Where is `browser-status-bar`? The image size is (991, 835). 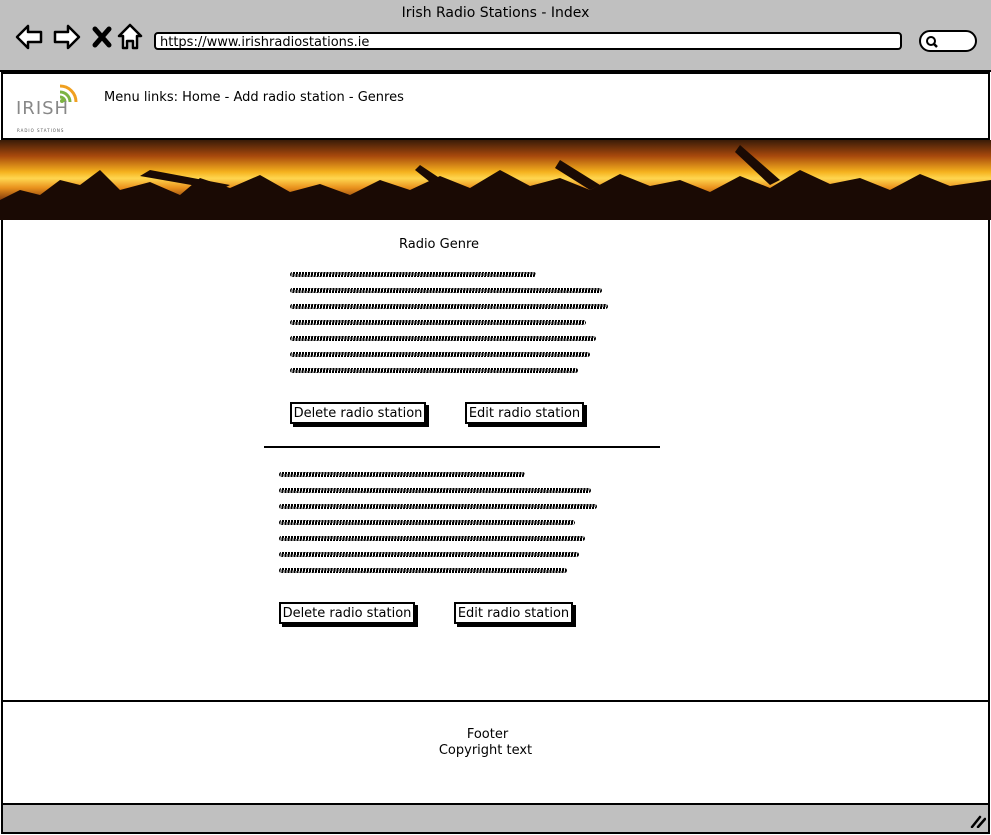 browser-status-bar is located at coordinates (495, 817).